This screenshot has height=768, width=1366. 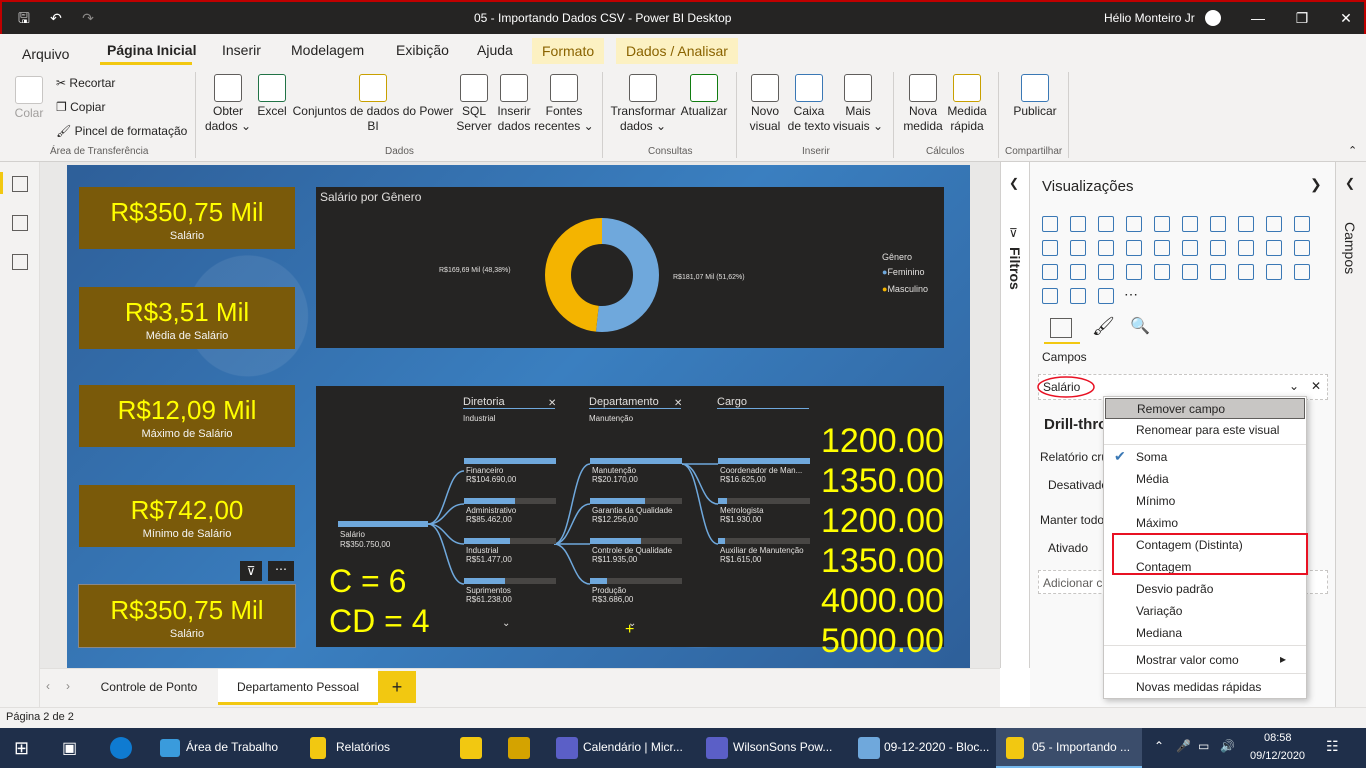 What do you see at coordinates (121, 131) in the screenshot?
I see `format-painter-button: 🖌 Pincel de formatação` at bounding box center [121, 131].